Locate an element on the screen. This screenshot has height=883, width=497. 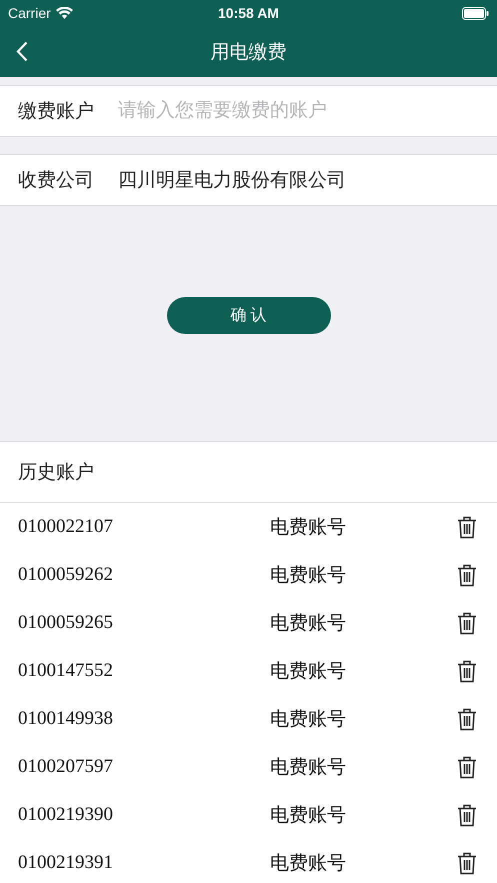
account-number: 0100059265 is located at coordinates (144, 623).